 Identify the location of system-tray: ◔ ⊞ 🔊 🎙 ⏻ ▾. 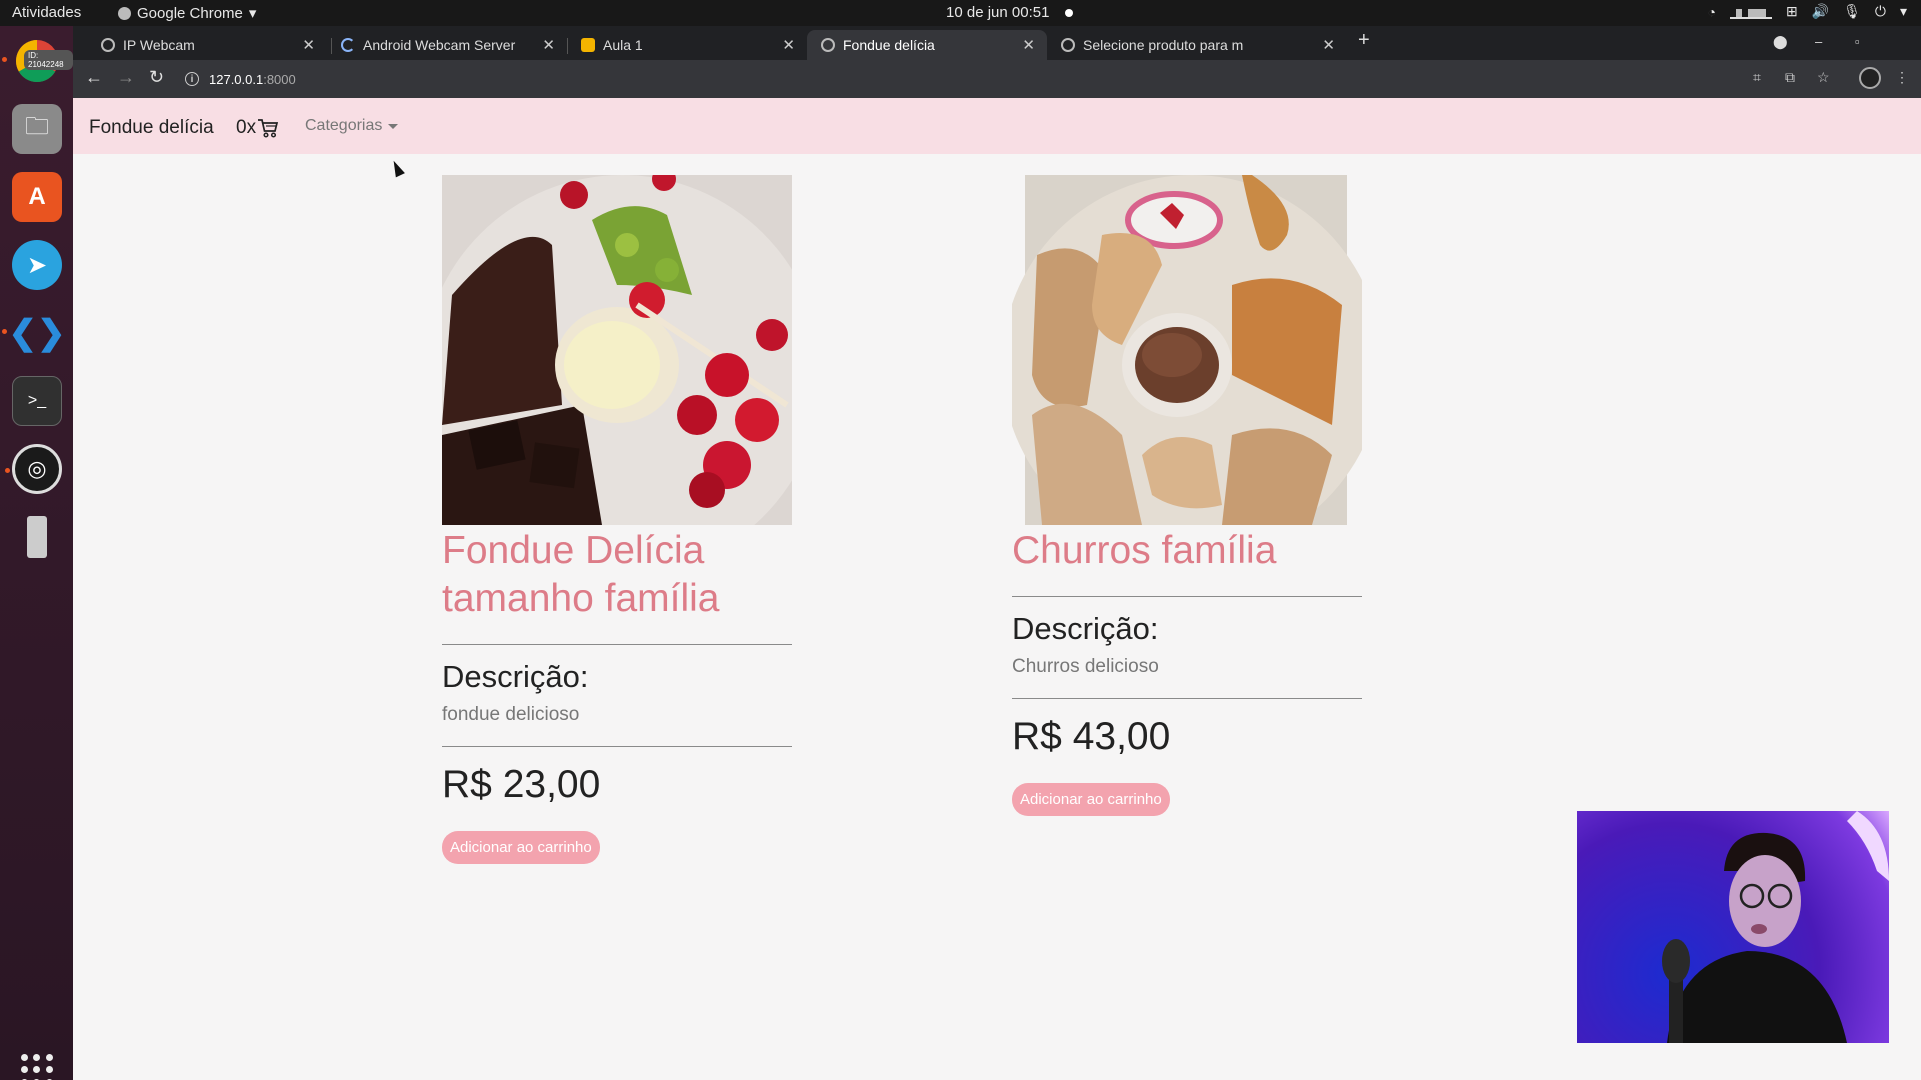
(1807, 11).